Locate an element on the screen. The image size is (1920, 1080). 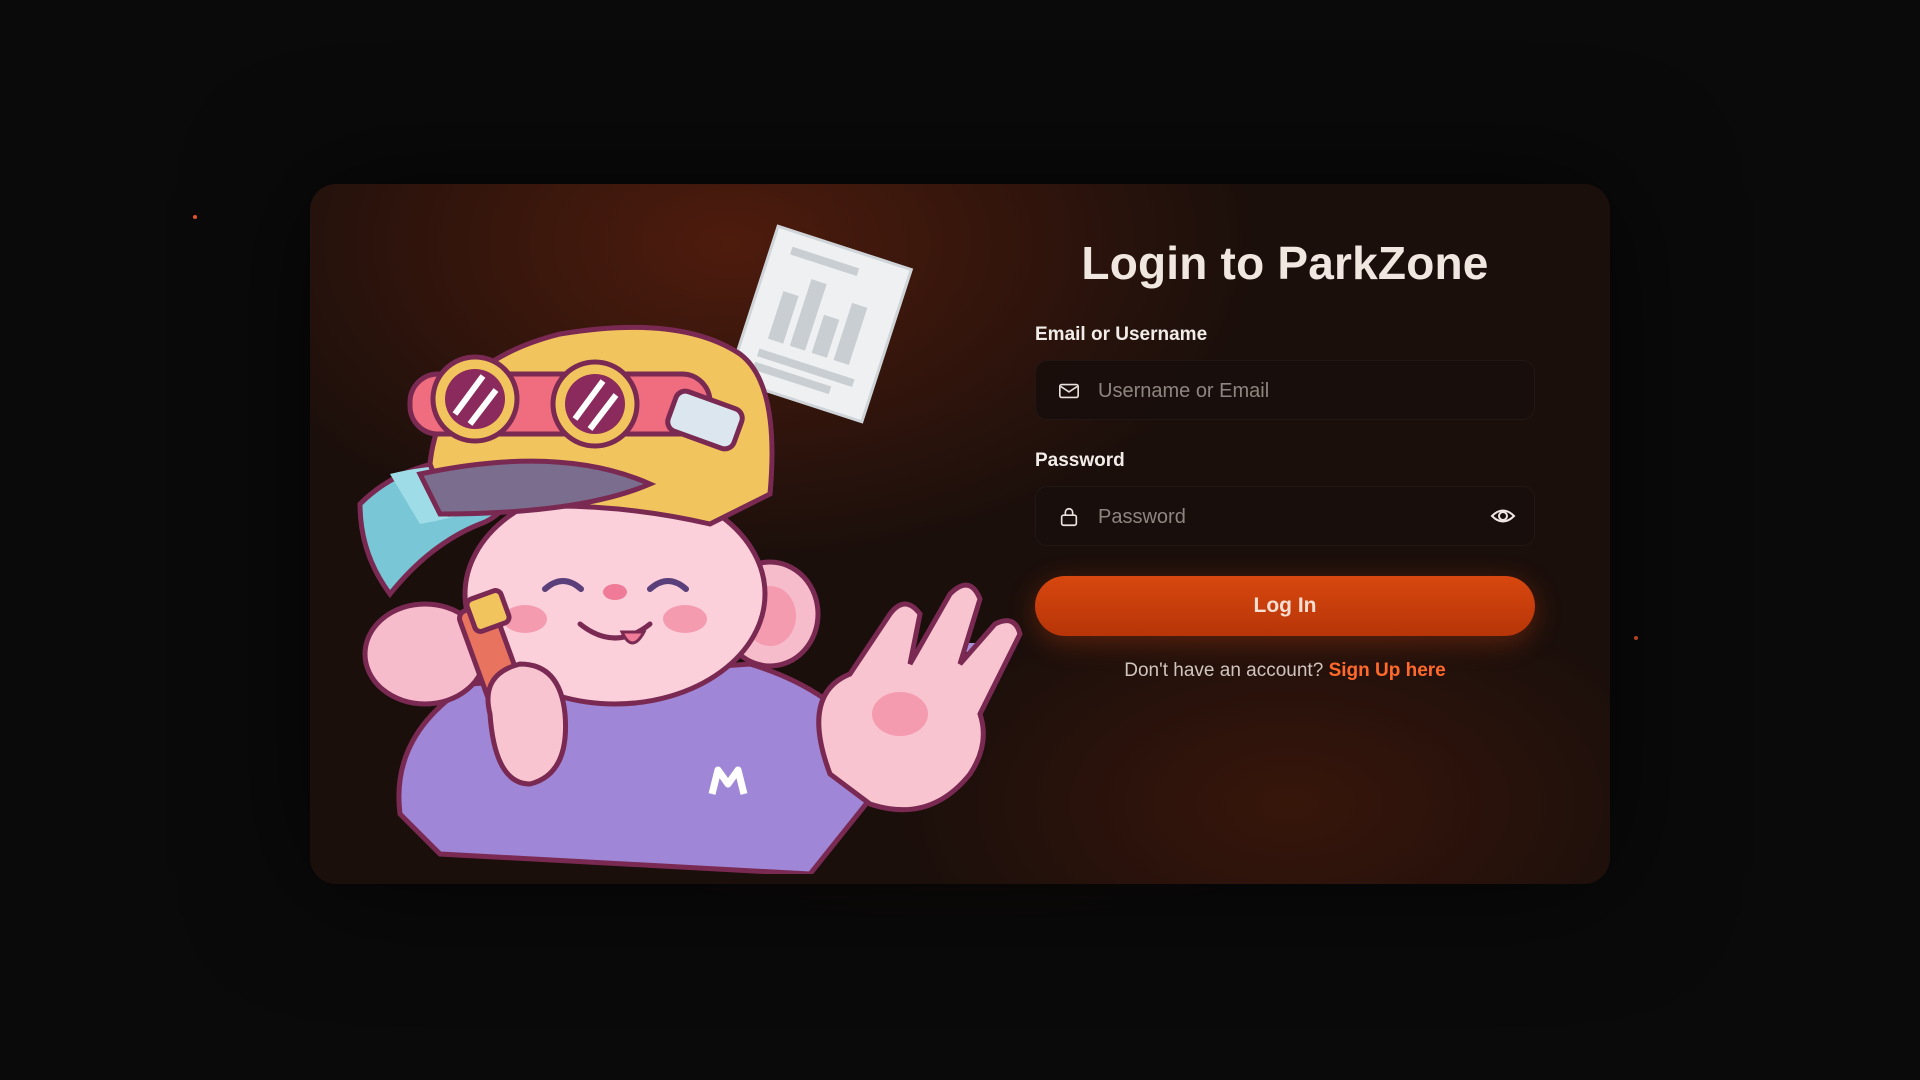
waving-hand is located at coordinates (919, 697).